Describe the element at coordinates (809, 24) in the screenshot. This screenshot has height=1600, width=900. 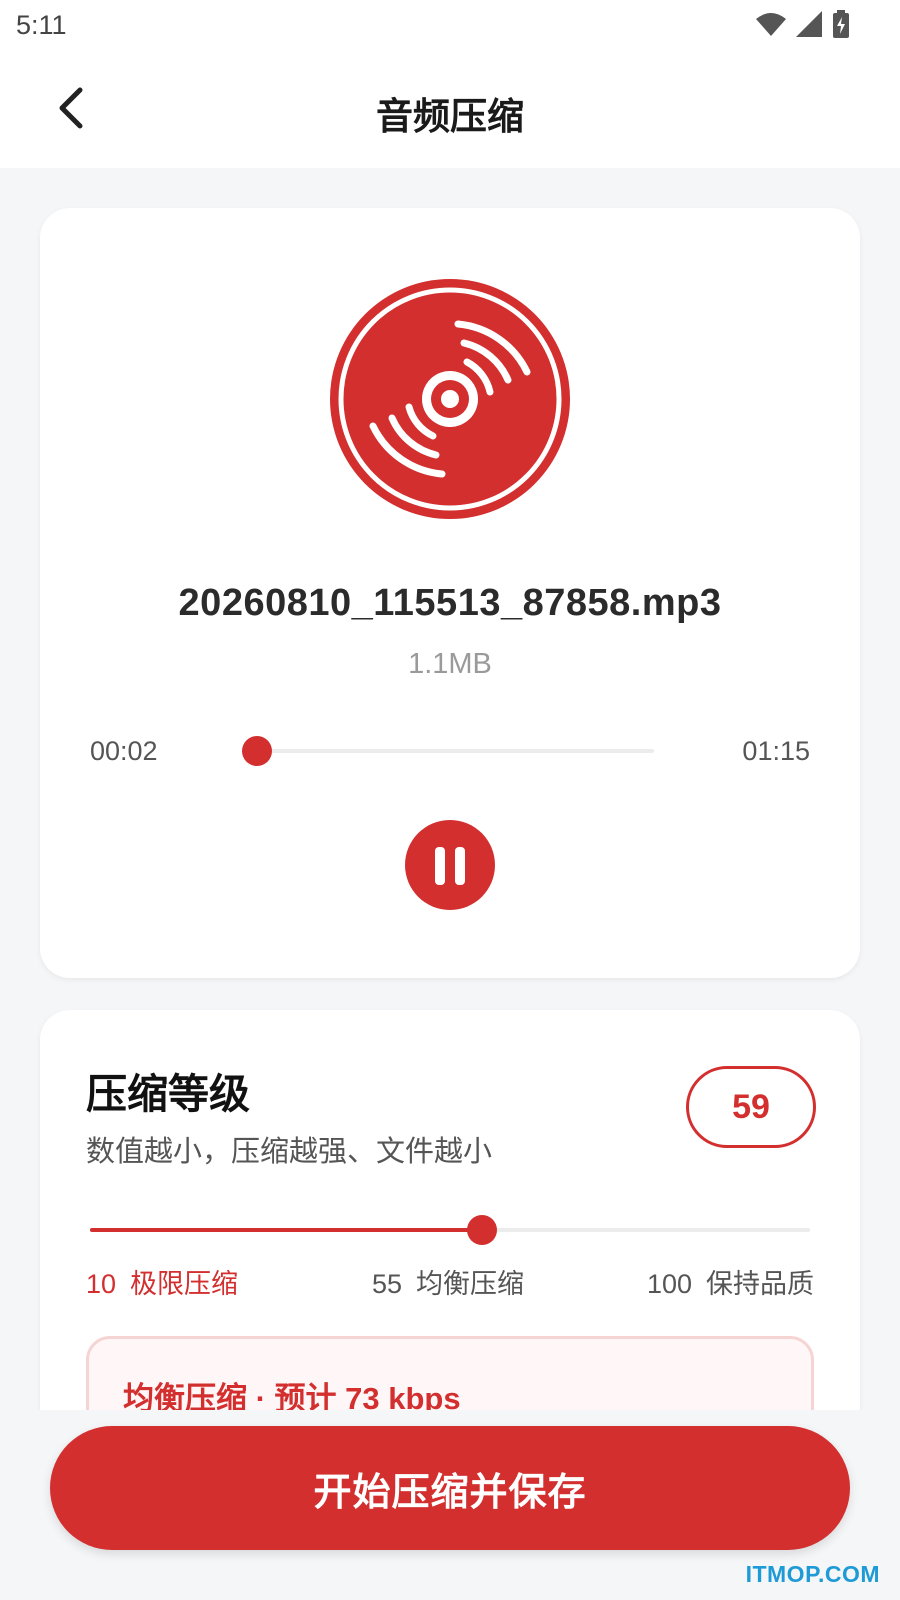
I see `cell-signal-icon` at that location.